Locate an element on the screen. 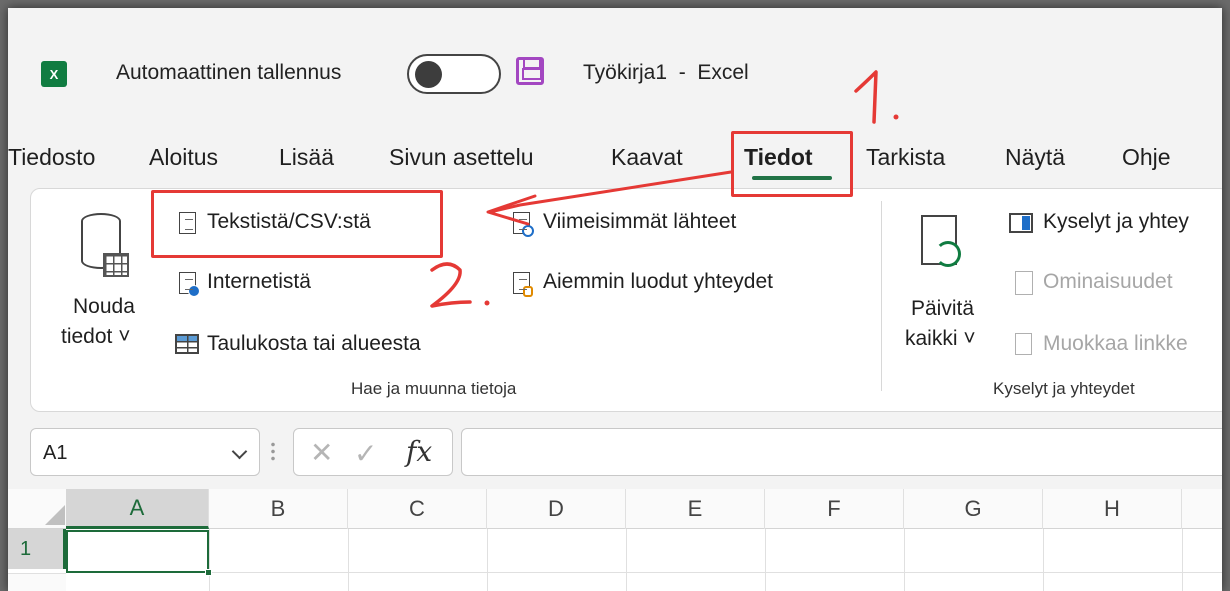 The height and width of the screenshot is (591, 1230). from-web-button: Internetistä is located at coordinates (279, 283).